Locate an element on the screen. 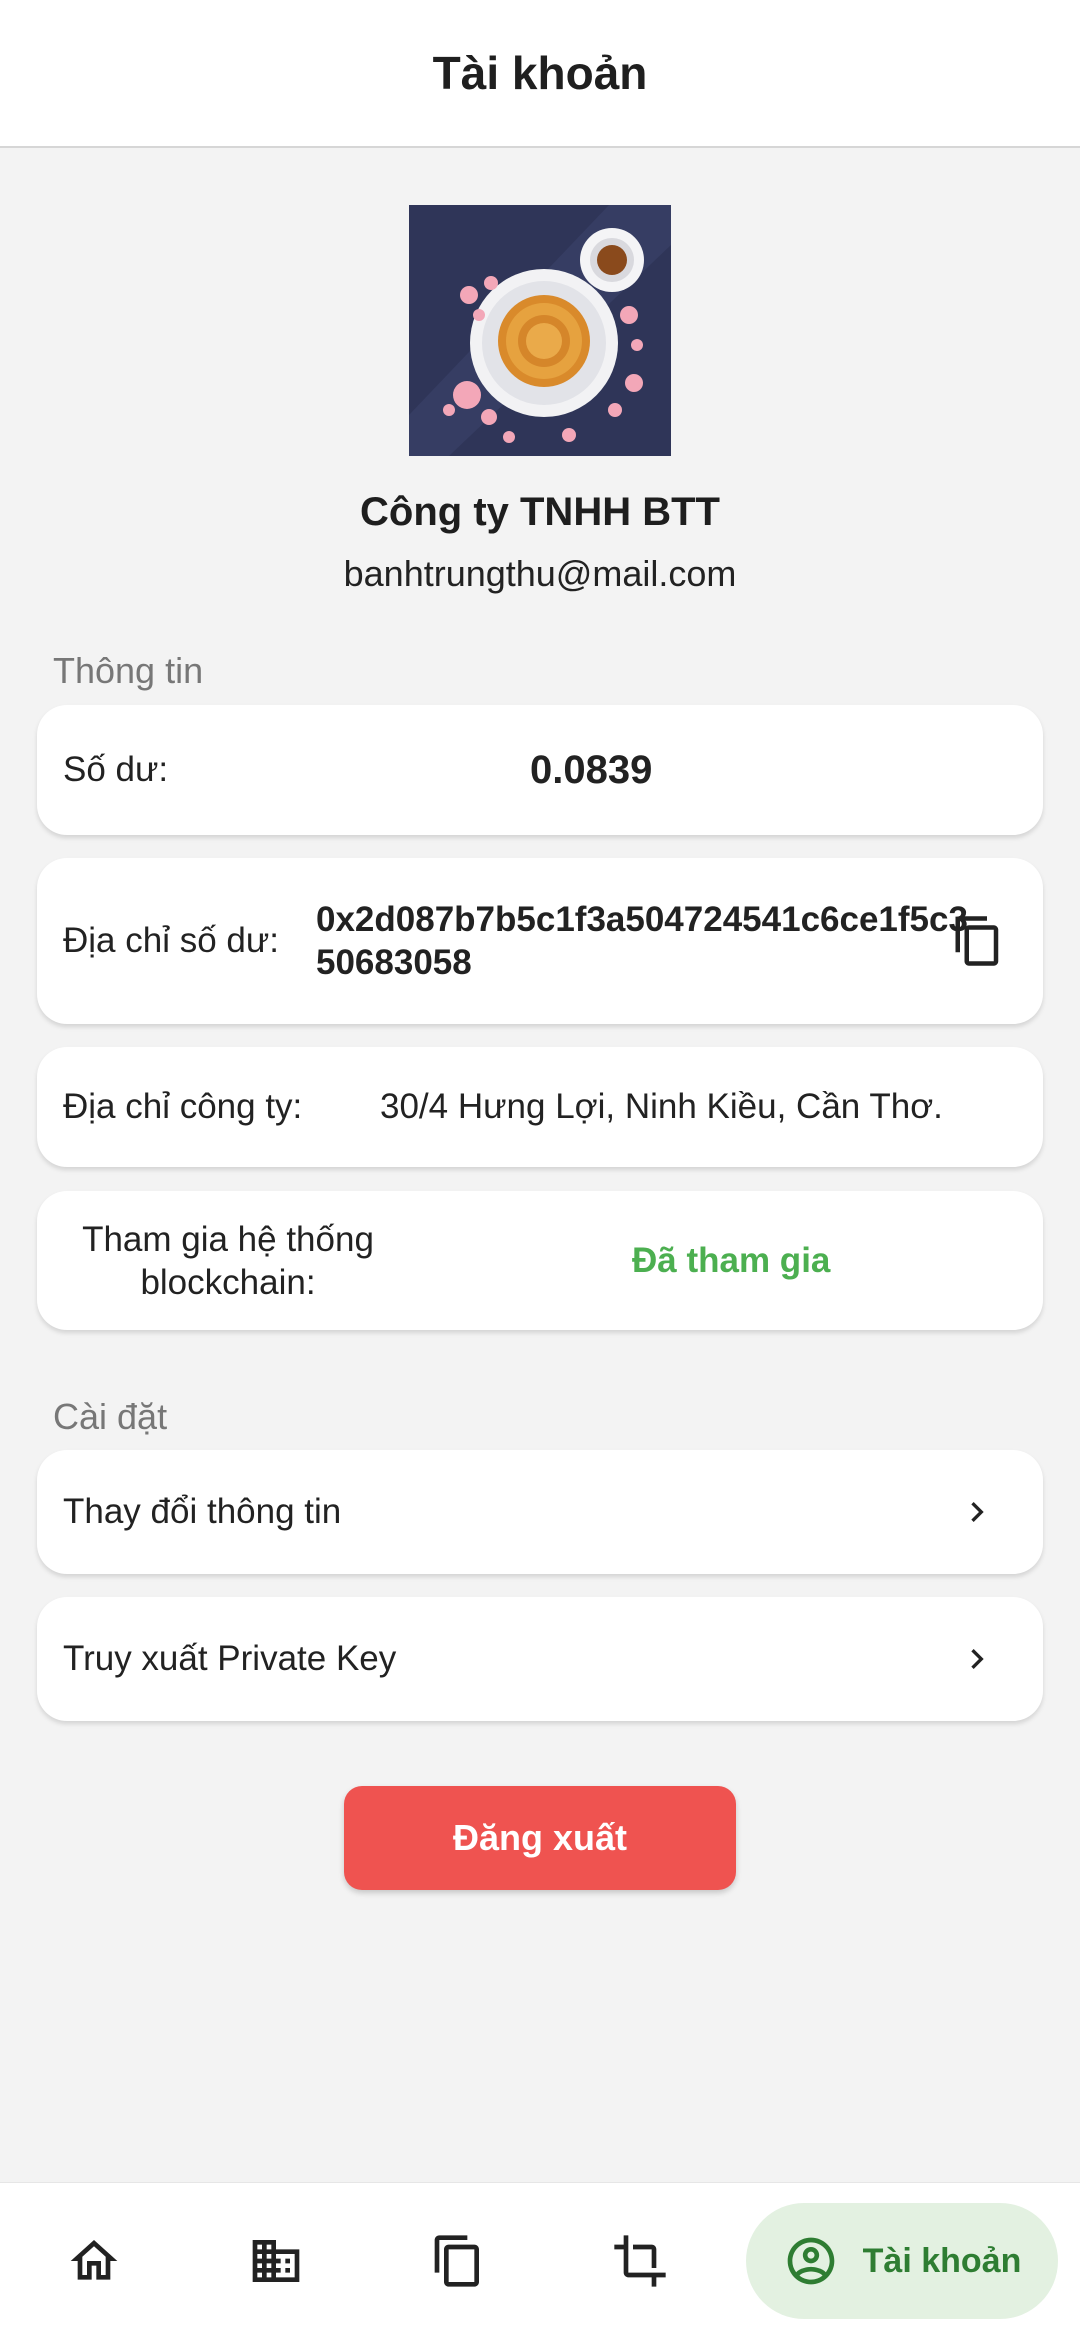  company-address-label: Địa chỉ công ty: is located at coordinates (183, 1106).